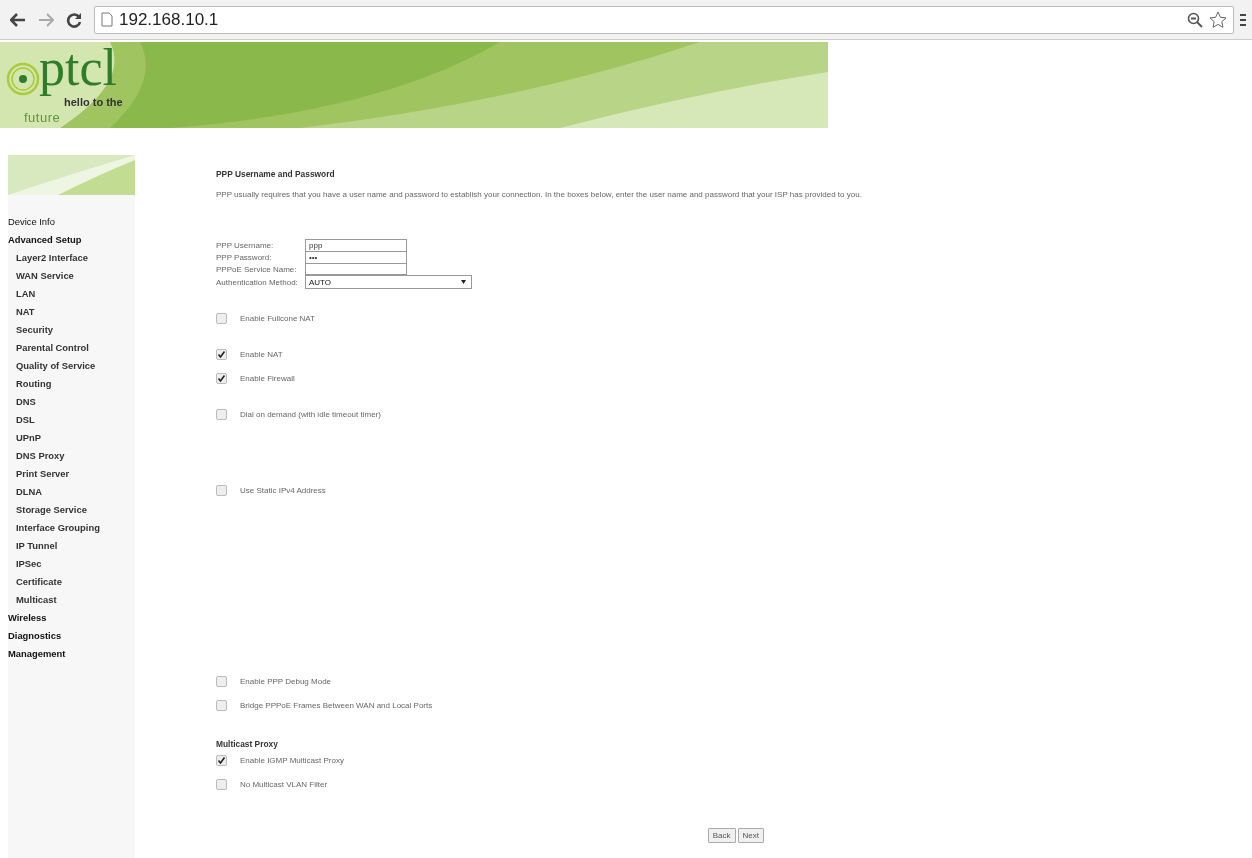  What do you see at coordinates (256, 269) in the screenshot?
I see `field-label: PPPoE Service Name:` at bounding box center [256, 269].